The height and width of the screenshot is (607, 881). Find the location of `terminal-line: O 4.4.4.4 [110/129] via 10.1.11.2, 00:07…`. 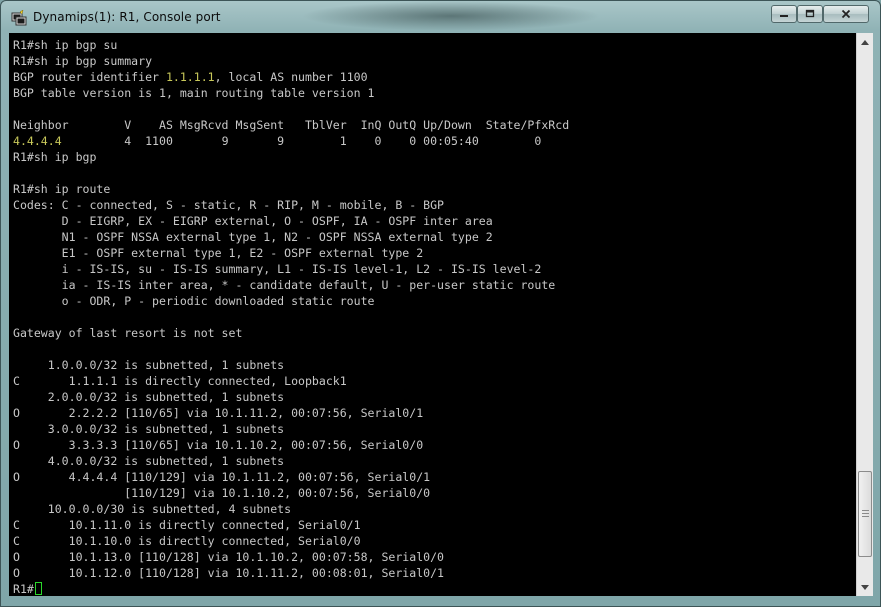

terminal-line: O 4.4.4.4 [110/129] via 10.1.11.2, 00:07… is located at coordinates (222, 477).